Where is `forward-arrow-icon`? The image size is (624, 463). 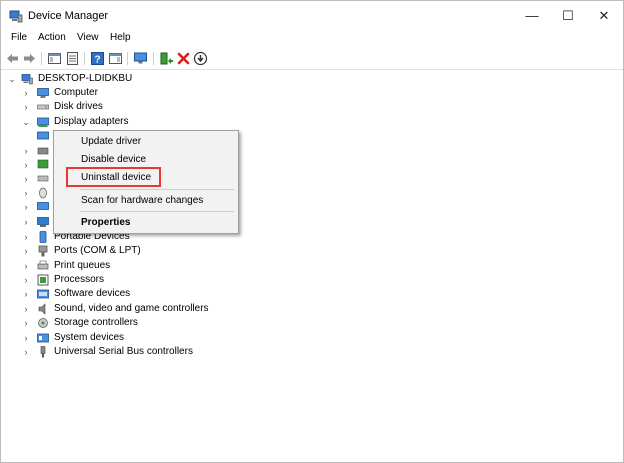
forward-arrow-icon is located at coordinates (29, 58).